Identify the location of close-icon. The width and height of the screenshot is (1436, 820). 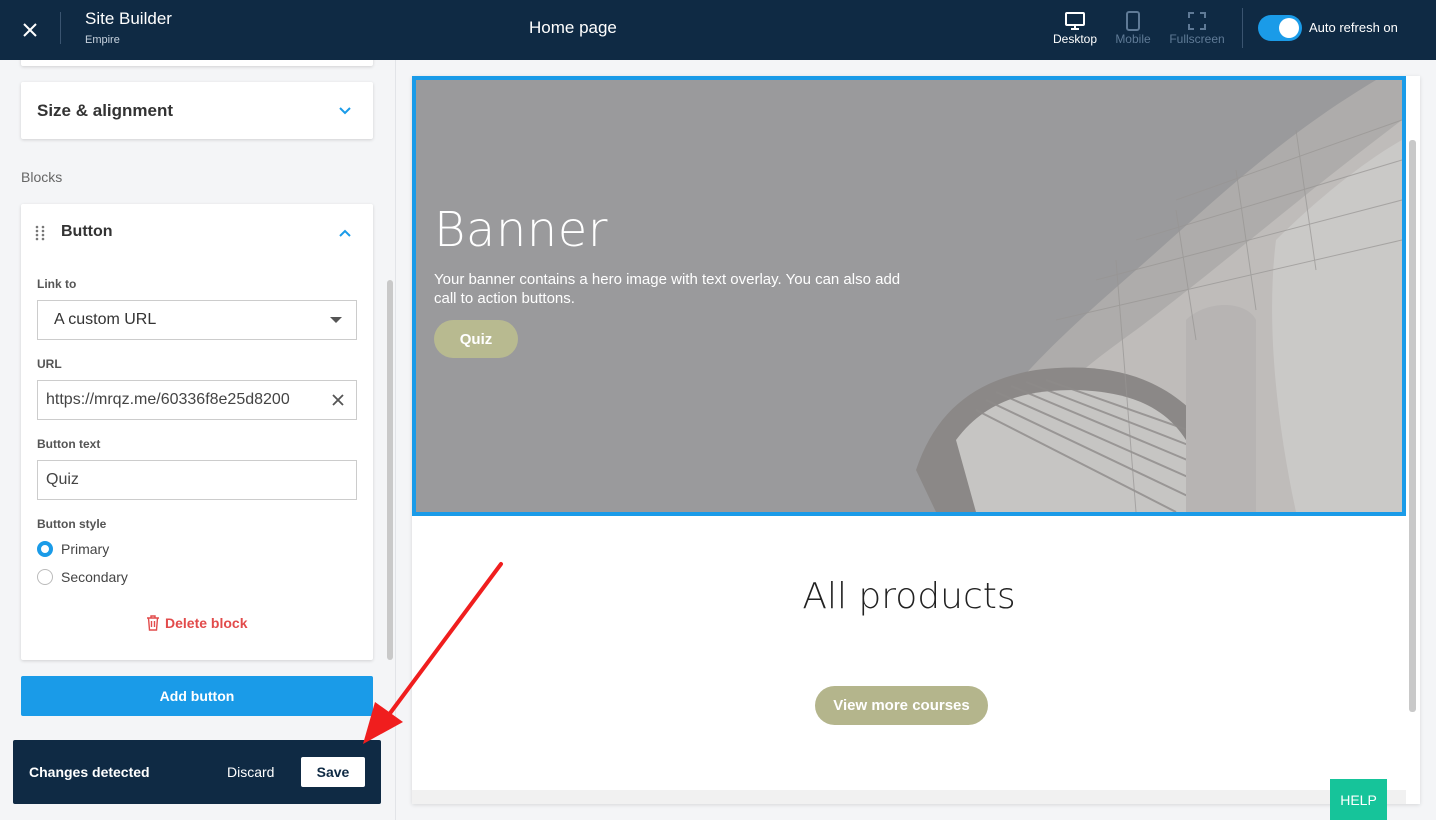
(30, 30).